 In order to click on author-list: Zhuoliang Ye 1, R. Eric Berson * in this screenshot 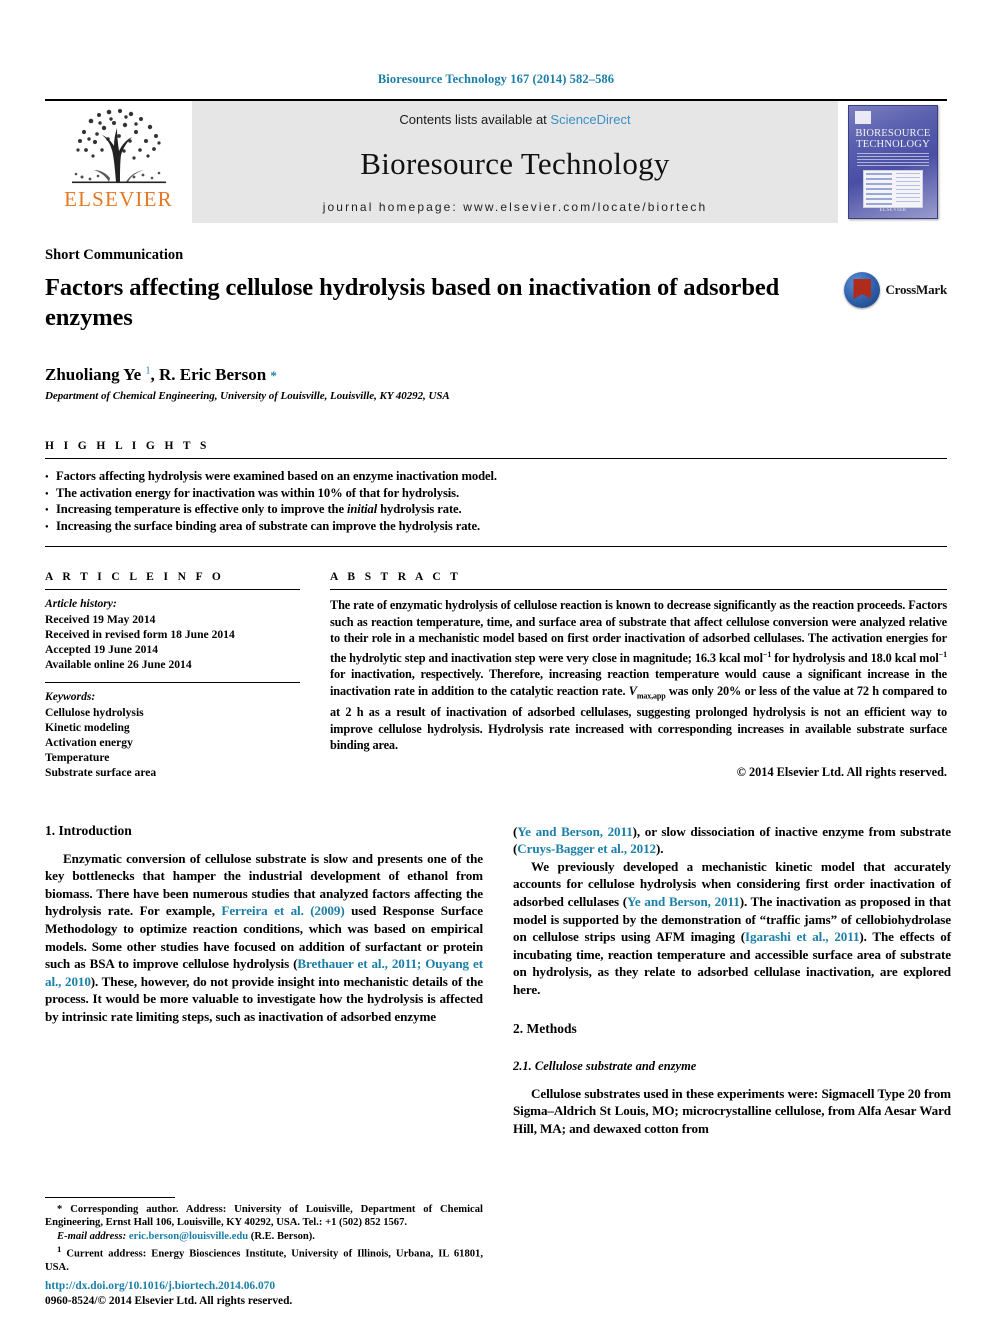, I will do `click(161, 375)`.